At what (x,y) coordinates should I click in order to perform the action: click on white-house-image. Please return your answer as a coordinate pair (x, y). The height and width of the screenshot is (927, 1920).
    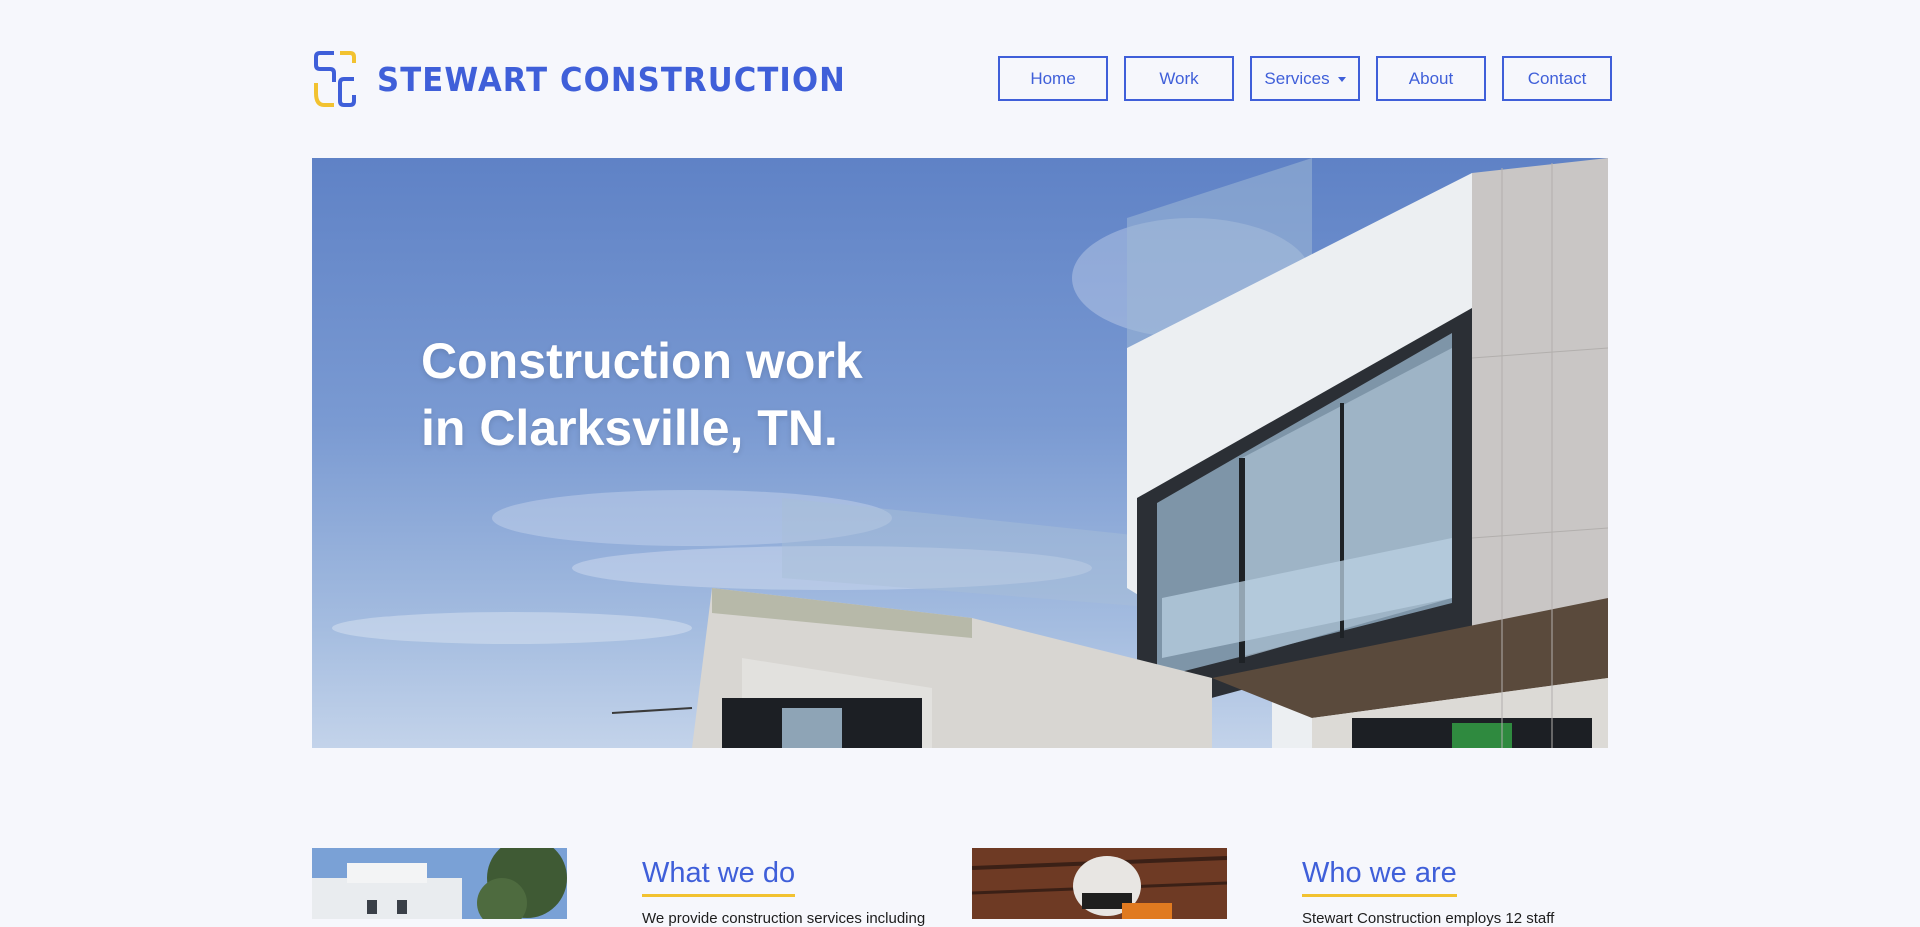
    Looking at the image, I should click on (439, 883).